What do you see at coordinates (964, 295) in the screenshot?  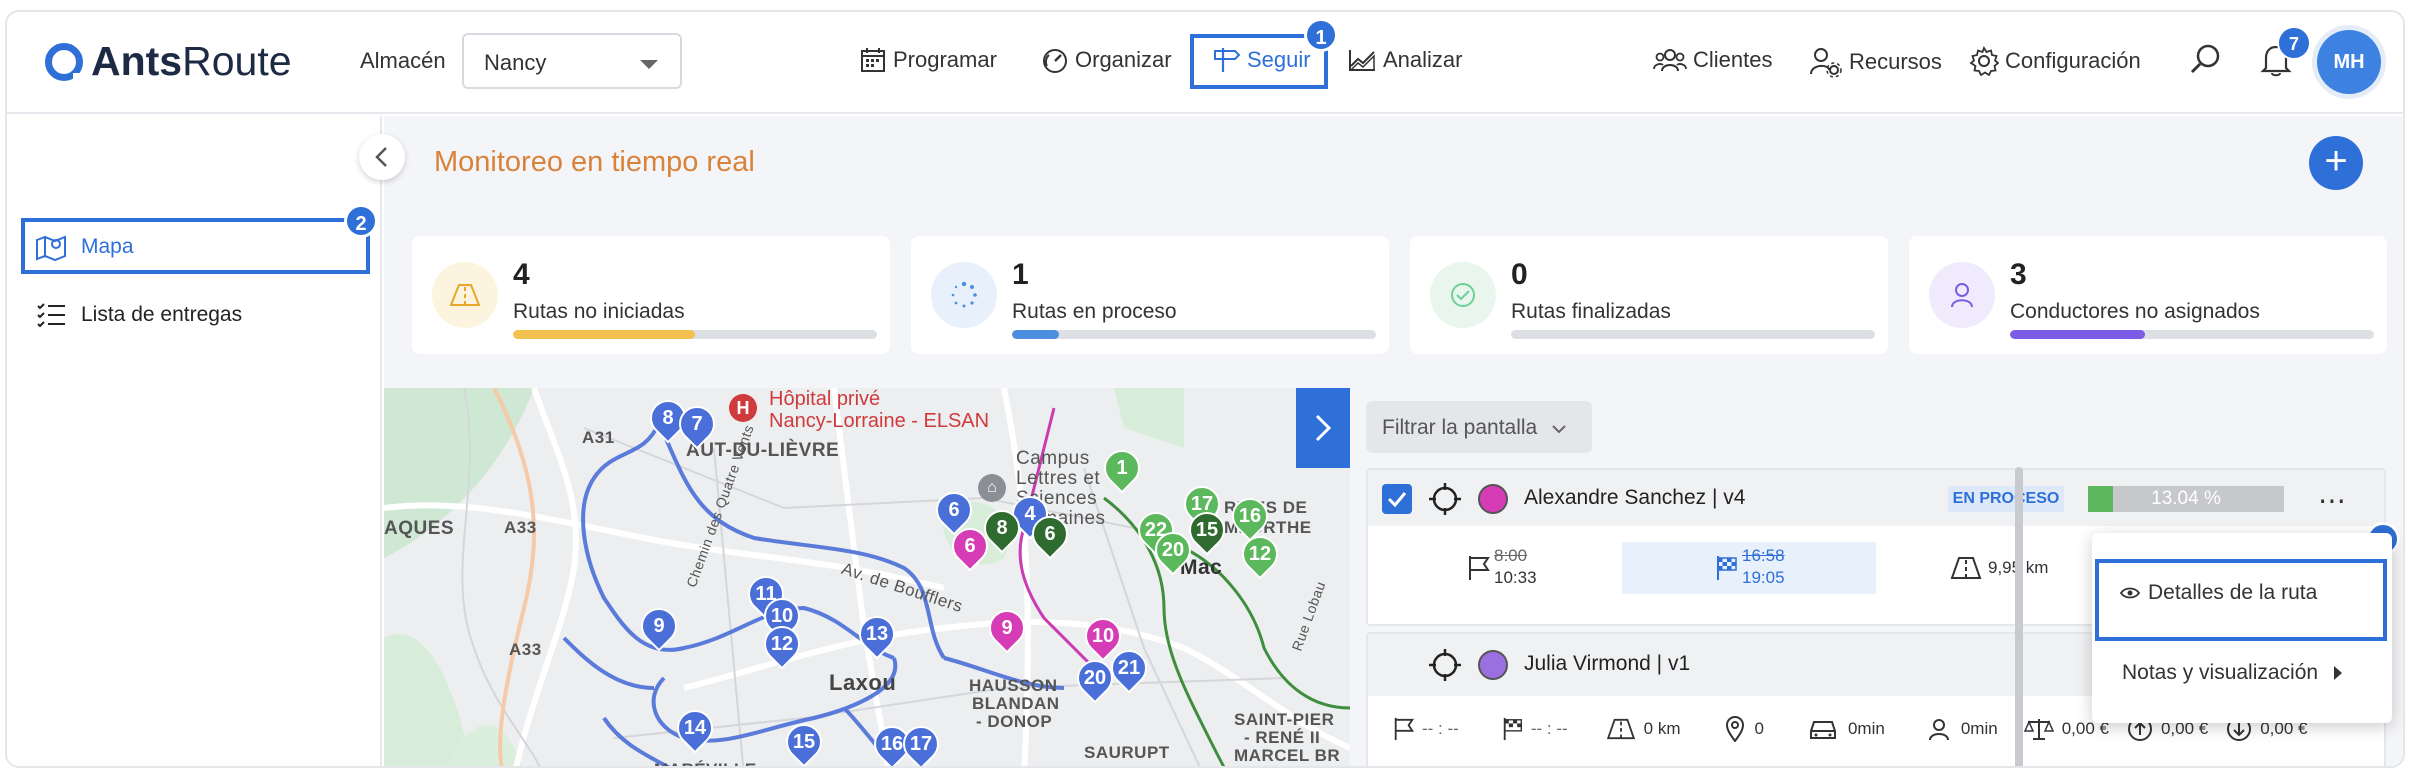 I see `spinner-icon` at bounding box center [964, 295].